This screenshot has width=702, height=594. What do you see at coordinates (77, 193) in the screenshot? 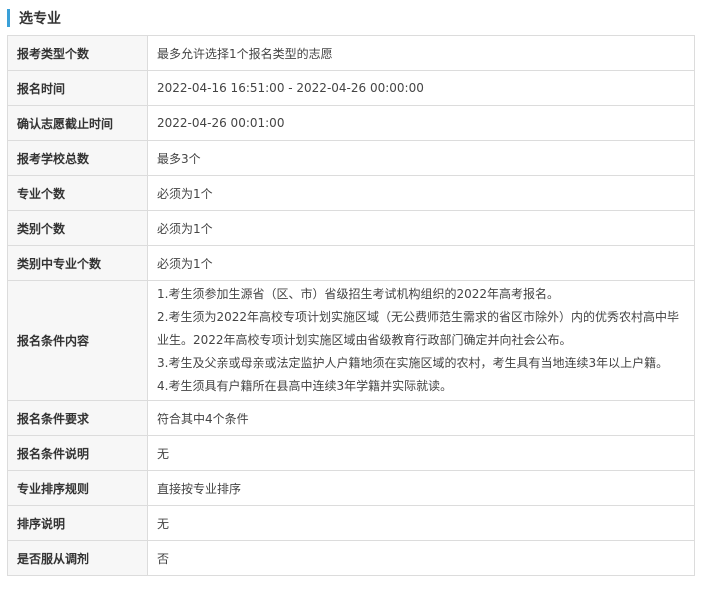
I see `row-label: 专业个数` at bounding box center [77, 193].